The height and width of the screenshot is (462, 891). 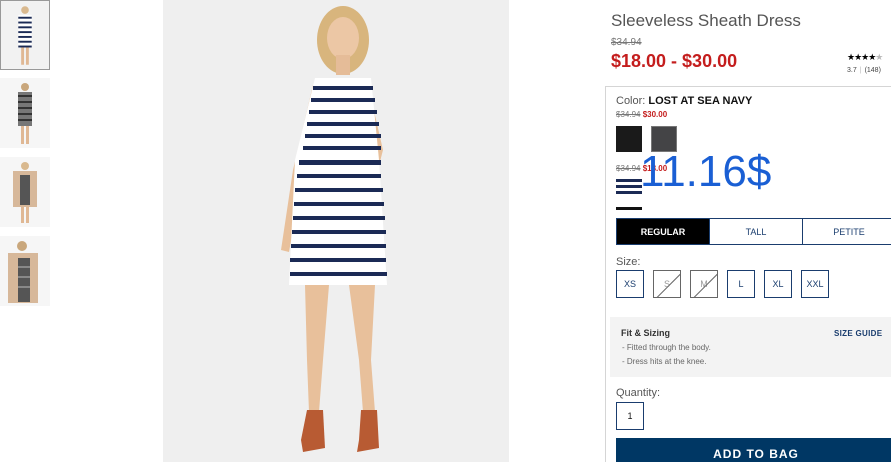 I want to click on tab-tall: TALL, so click(x=756, y=231).